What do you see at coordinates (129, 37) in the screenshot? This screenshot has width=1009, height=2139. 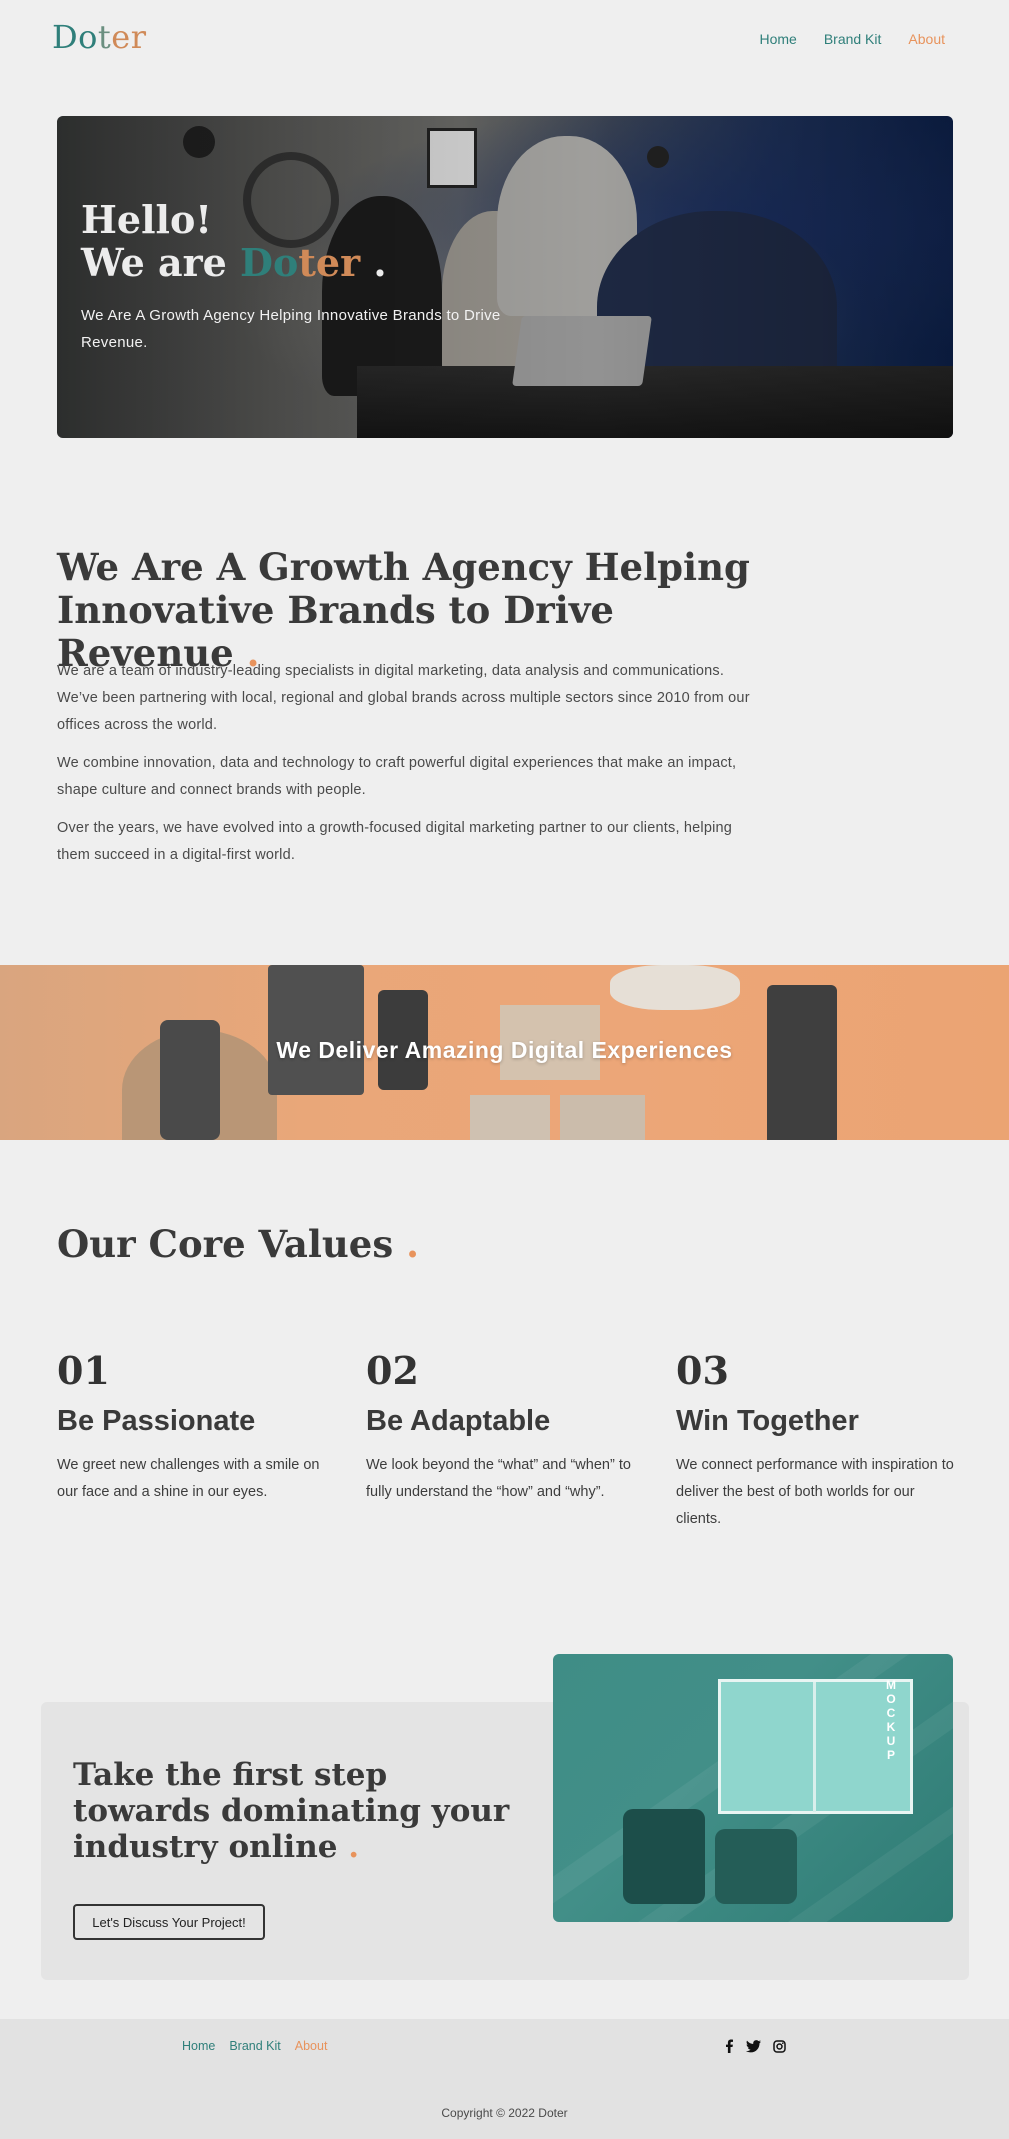 I see `logo-part-3: er` at bounding box center [129, 37].